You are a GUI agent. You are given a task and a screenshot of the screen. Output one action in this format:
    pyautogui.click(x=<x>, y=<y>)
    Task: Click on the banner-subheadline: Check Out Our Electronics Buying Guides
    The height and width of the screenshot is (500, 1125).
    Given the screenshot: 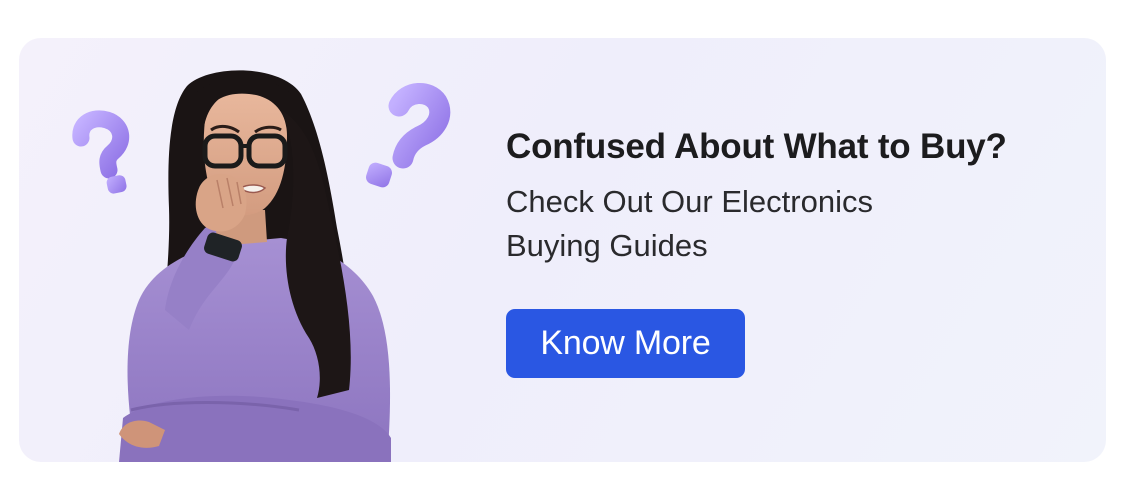 What is the action you would take?
    pyautogui.click(x=689, y=223)
    